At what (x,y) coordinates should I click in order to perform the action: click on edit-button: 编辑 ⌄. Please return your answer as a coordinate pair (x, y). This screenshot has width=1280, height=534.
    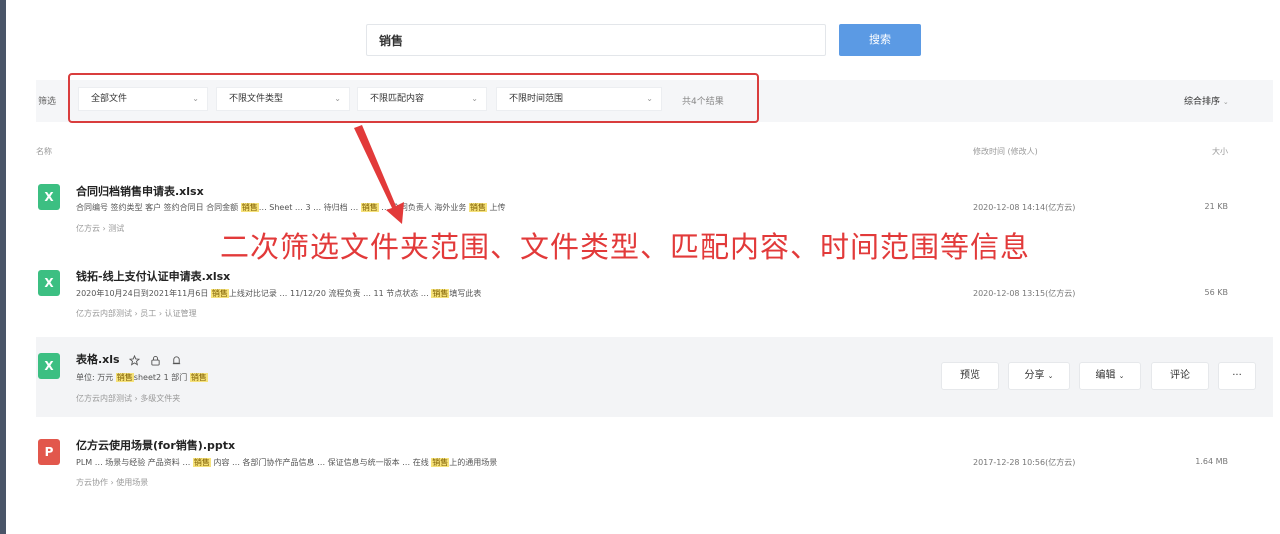
    Looking at the image, I should click on (1110, 376).